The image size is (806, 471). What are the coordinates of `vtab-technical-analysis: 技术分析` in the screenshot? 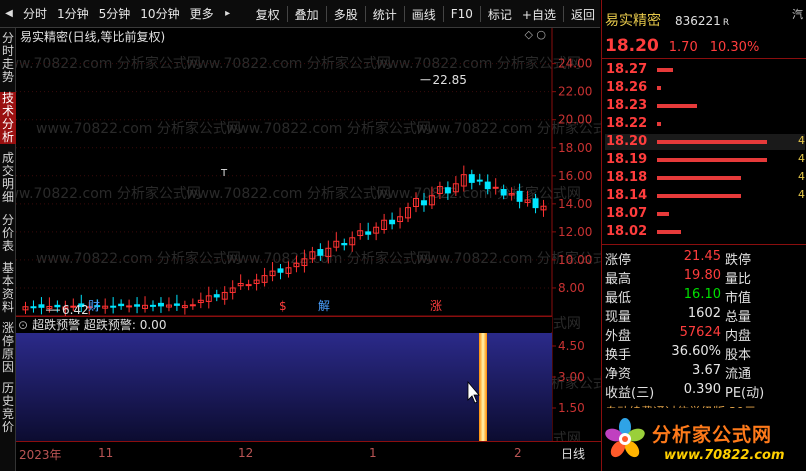 It's located at (8, 118).